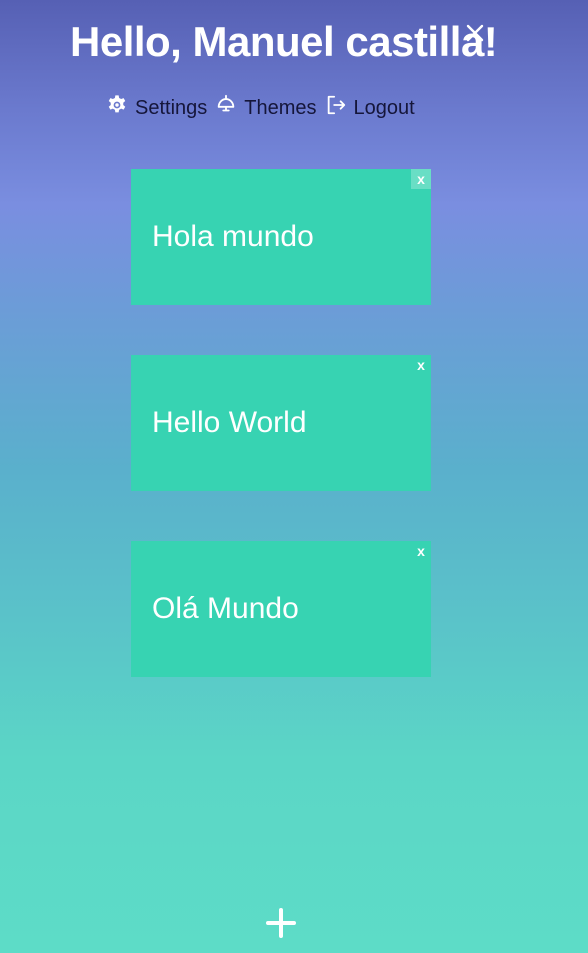 Image resolution: width=588 pixels, height=953 pixels. I want to click on add-note-button, so click(281, 923).